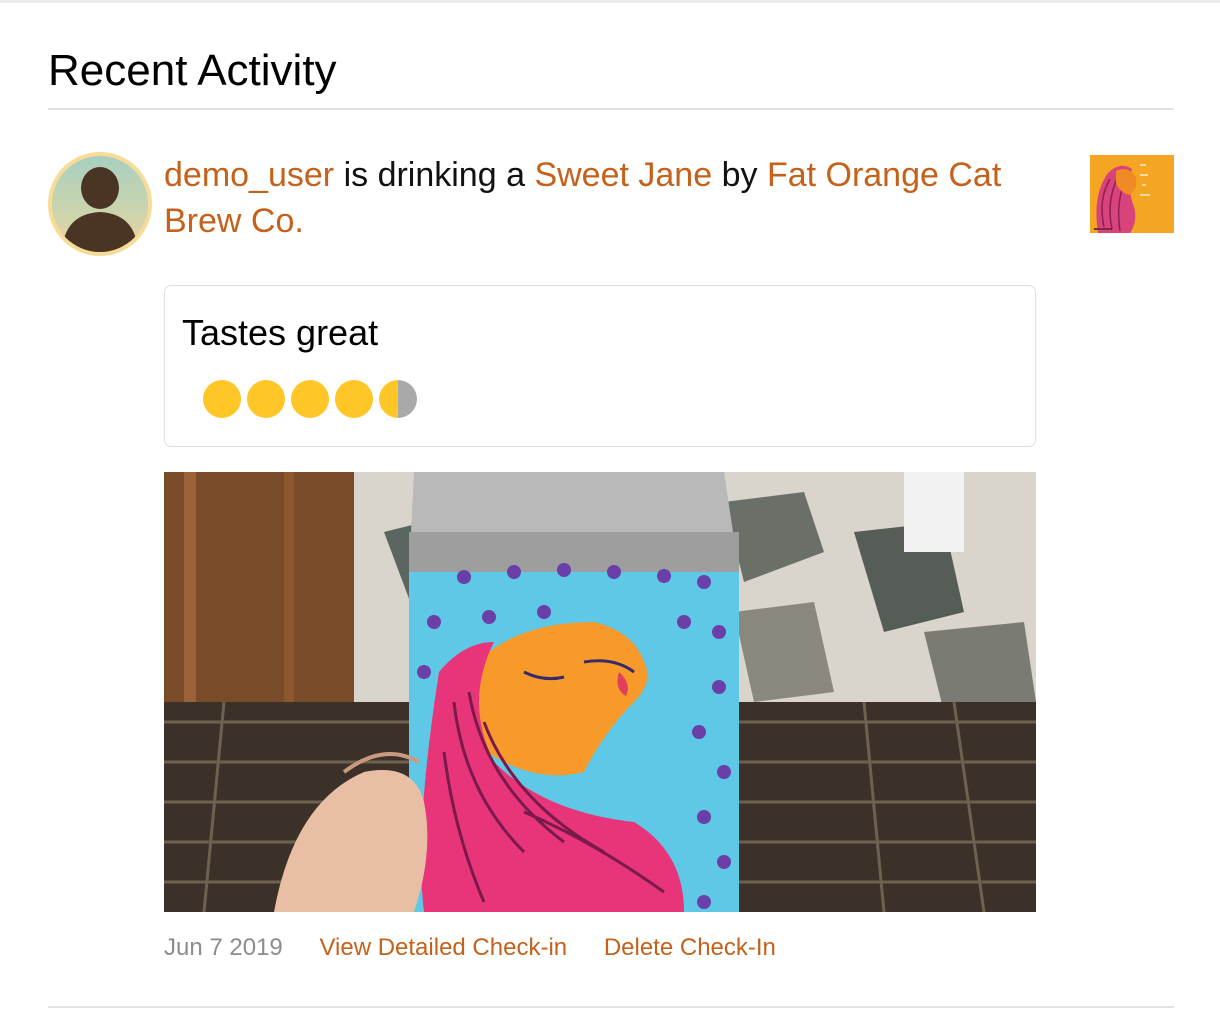  I want to click on user-link: demo_user, so click(249, 175).